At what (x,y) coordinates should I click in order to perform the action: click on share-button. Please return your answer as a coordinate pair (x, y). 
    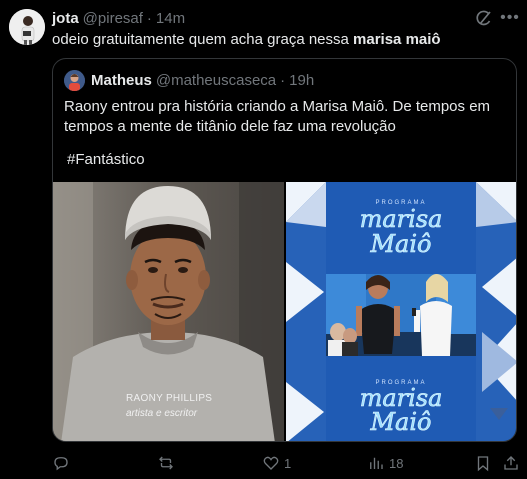
    Looking at the image, I should click on (511, 463).